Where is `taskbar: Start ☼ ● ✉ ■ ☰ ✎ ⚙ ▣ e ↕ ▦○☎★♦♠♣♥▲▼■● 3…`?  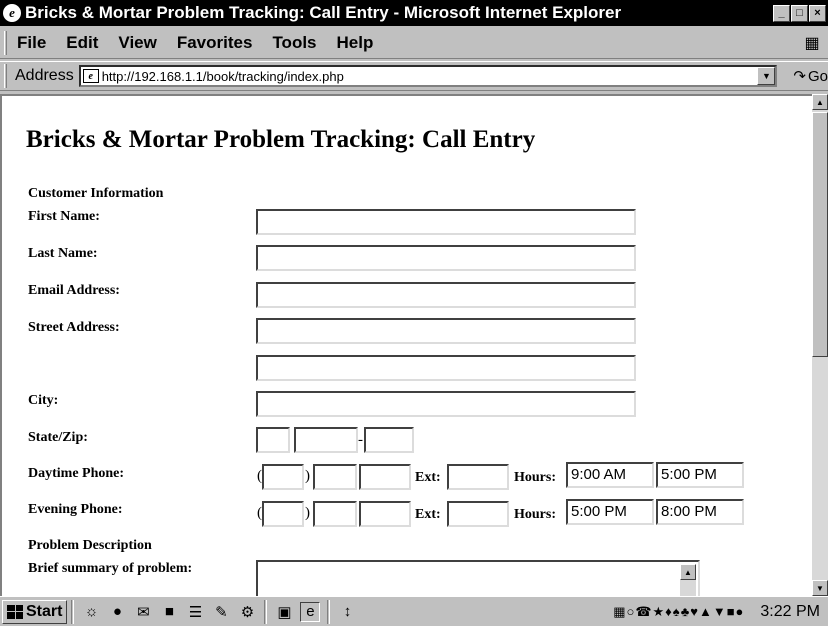 taskbar: Start ☼ ● ✉ ■ ☰ ✎ ⚙ ▣ e ↕ ▦○☎★♦♠♣♥▲▼■● 3… is located at coordinates (414, 611).